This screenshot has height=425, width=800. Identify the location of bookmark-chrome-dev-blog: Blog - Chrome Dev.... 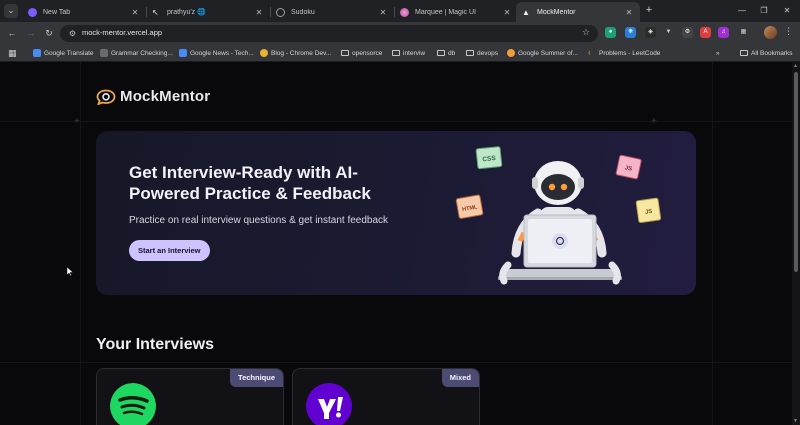
(295, 53).